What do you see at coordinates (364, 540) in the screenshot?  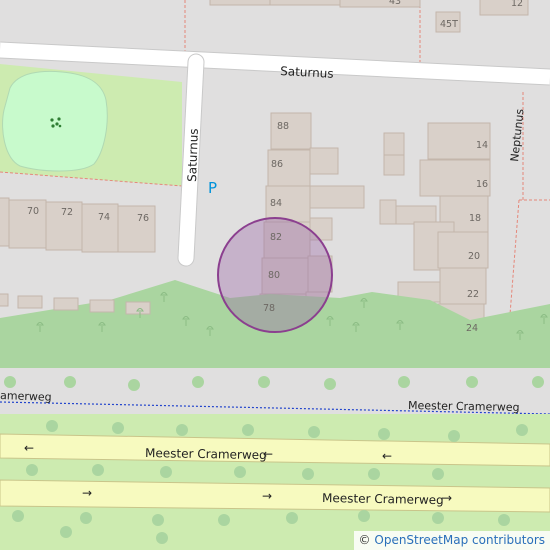 I see `copyright-symbol: ©` at bounding box center [364, 540].